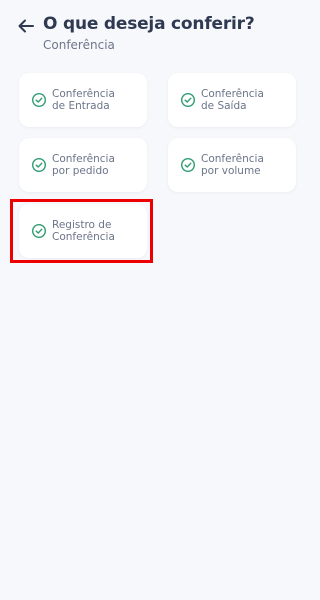 This screenshot has width=320, height=600. Describe the element at coordinates (224, 106) in the screenshot. I see `option-label-line2: de Saída` at that location.